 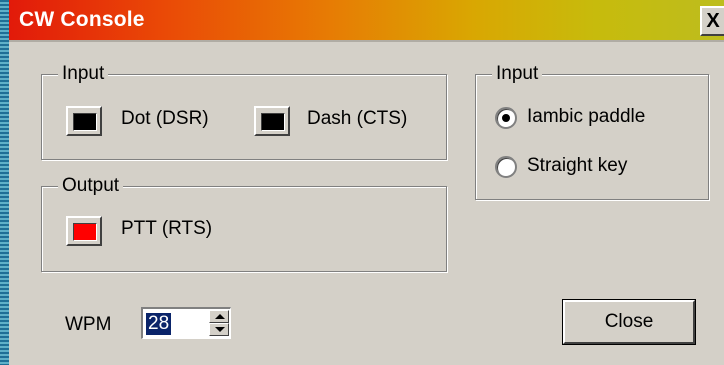 What do you see at coordinates (186, 323) in the screenshot?
I see `wpm-spinner: 28` at bounding box center [186, 323].